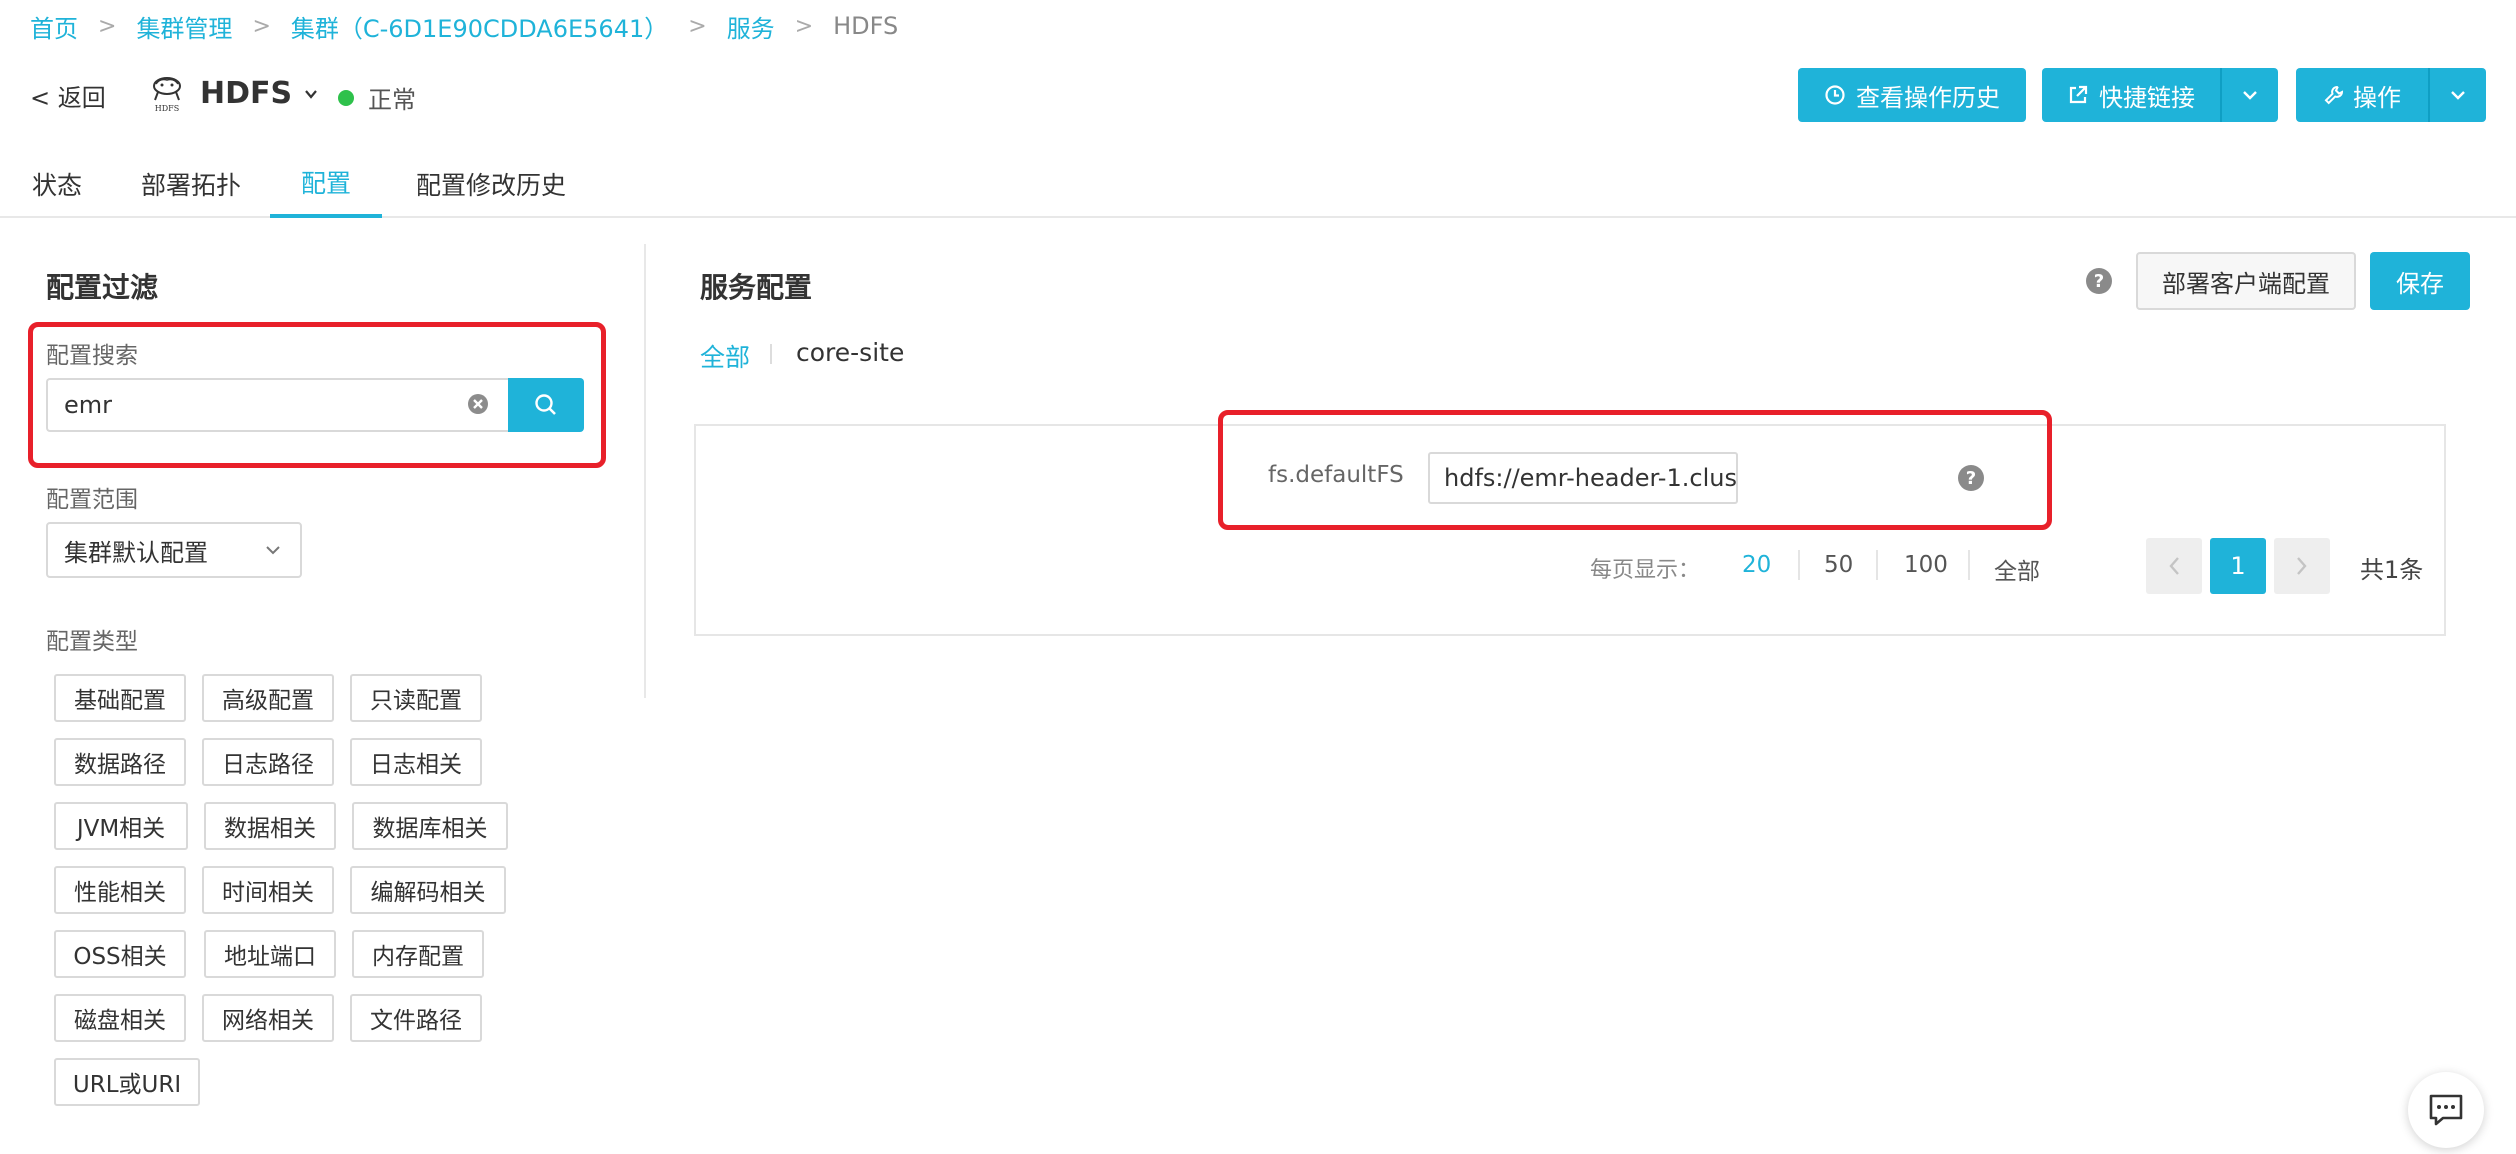  Describe the element at coordinates (1926, 565) in the screenshot. I see `page-size-100: 100` at that location.